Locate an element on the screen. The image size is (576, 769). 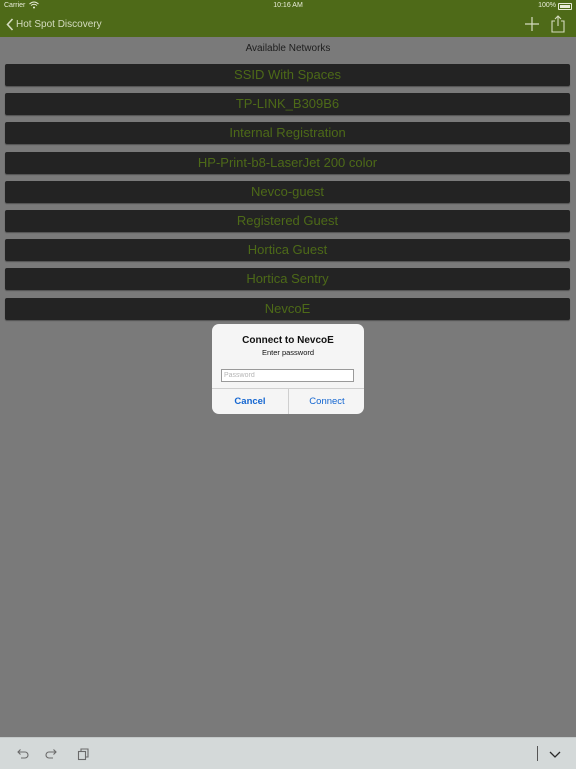
keyboard-shortcut-bar is located at coordinates (288, 753).